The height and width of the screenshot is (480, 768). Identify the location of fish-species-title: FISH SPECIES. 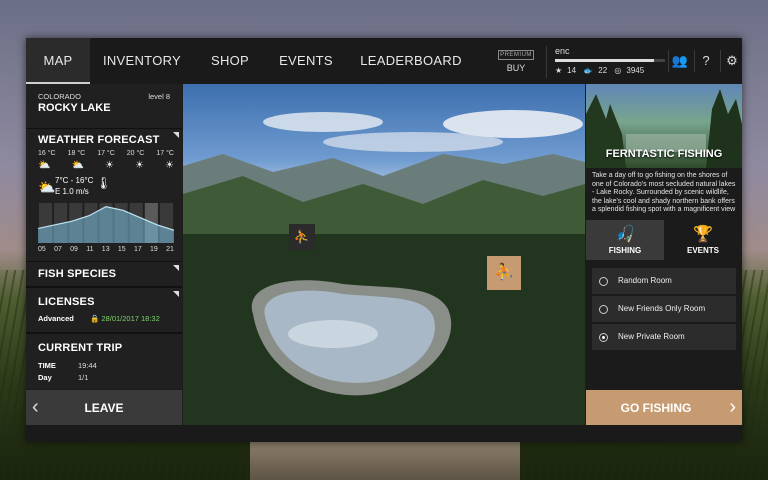
(77, 274).